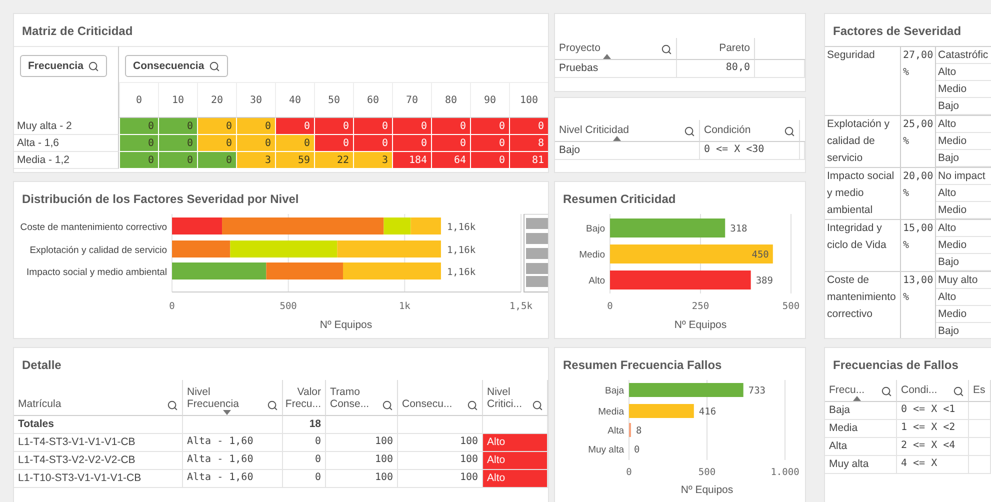 The width and height of the screenshot is (991, 502). Describe the element at coordinates (963, 176) in the screenshot. I see `table-cell: No impact` at that location.